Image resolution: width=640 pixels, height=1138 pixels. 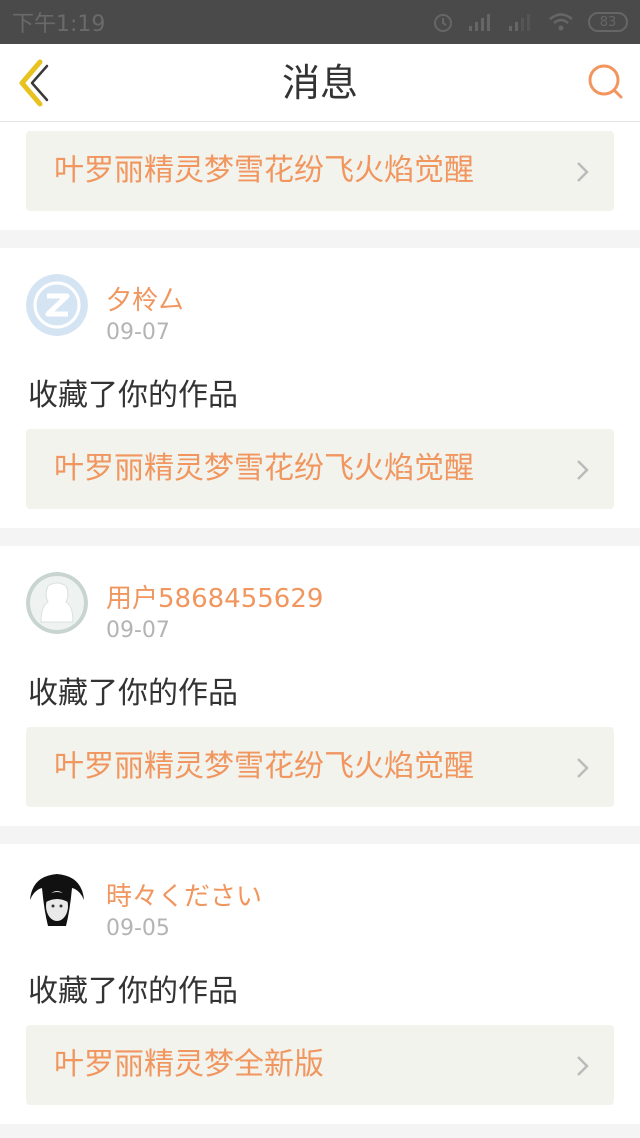 I want to click on alarm-icon, so click(x=443, y=23).